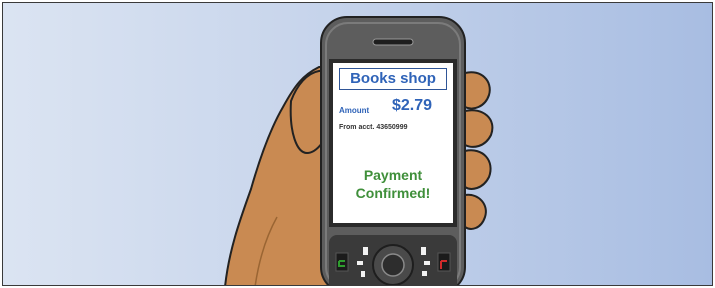 This screenshot has height=288, width=715. Describe the element at coordinates (393, 79) in the screenshot. I see `shop-name: Books shop` at that location.